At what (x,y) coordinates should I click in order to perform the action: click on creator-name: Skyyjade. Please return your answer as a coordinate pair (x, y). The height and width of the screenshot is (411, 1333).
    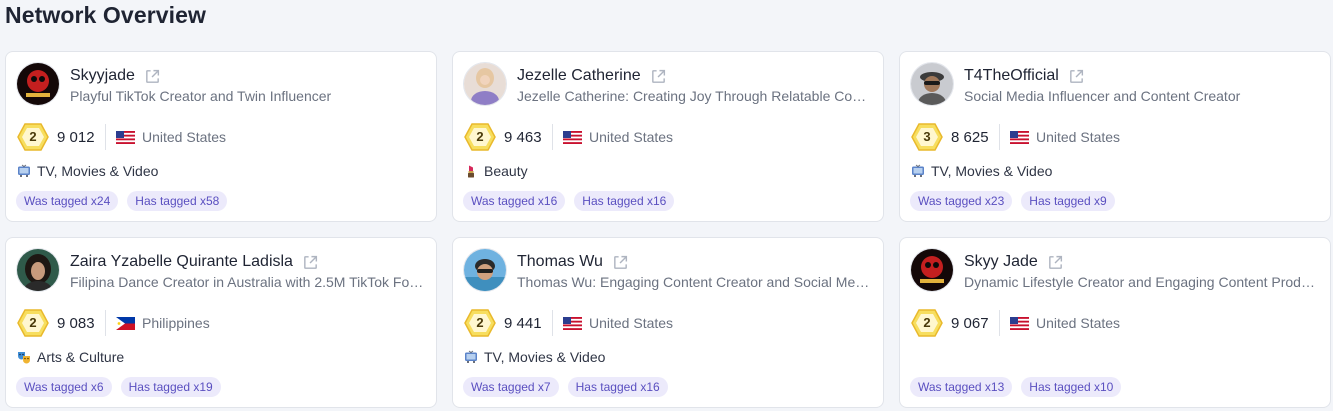
    Looking at the image, I should click on (102, 76).